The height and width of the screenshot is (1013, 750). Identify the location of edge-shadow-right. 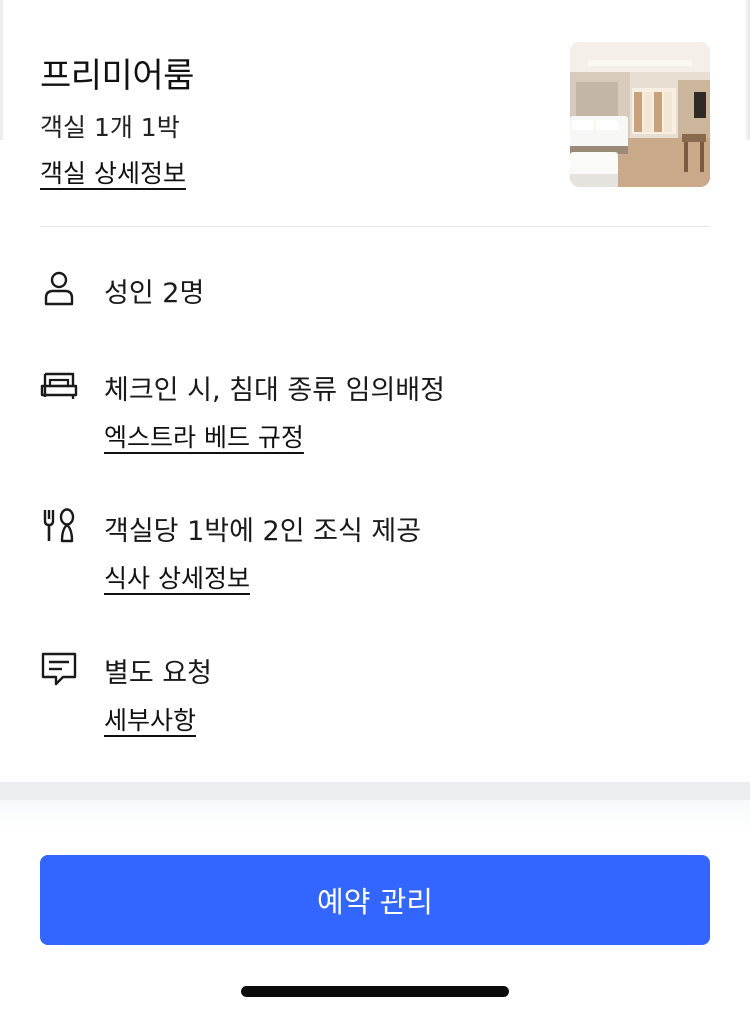
(747, 70).